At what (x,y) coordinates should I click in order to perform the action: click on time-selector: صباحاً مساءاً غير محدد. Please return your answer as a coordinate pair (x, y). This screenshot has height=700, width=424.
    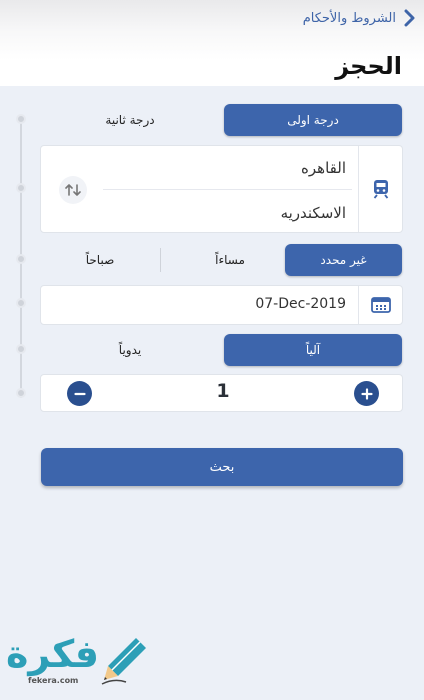
    Looking at the image, I should click on (221, 260).